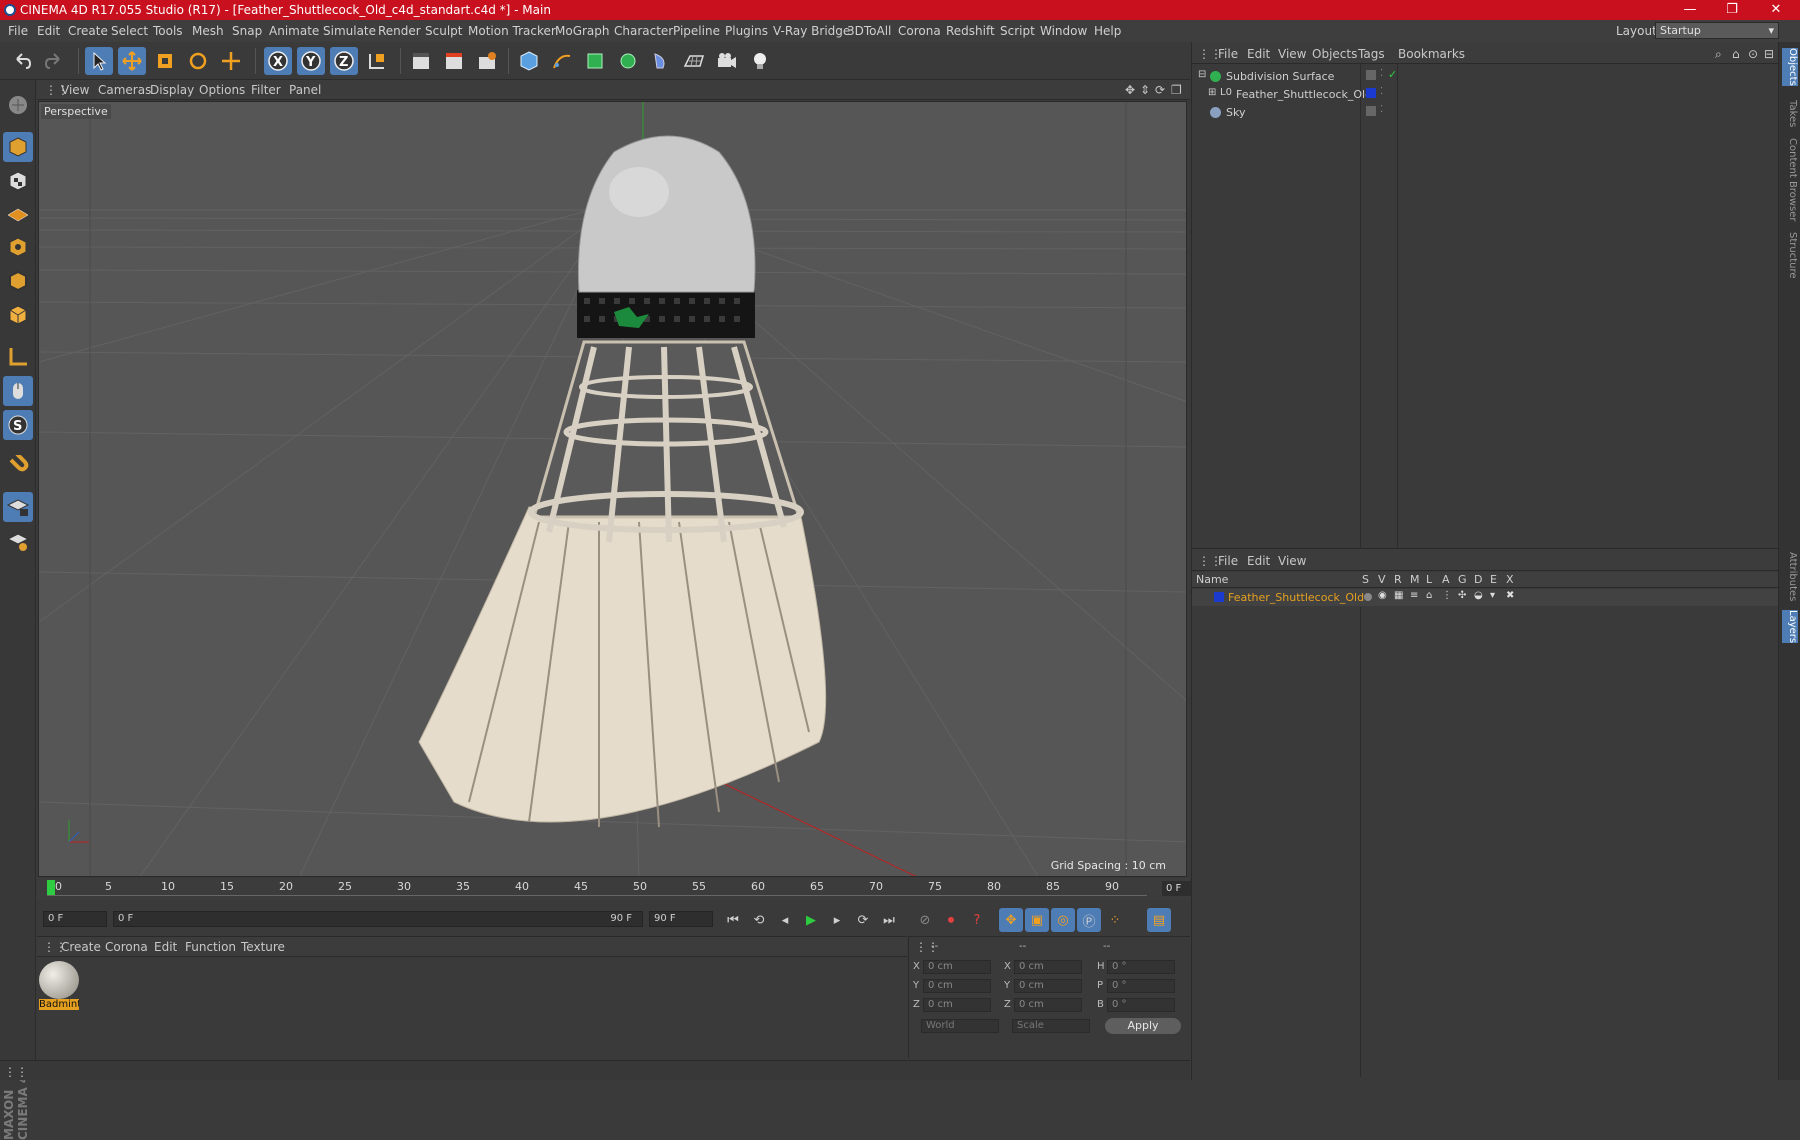 This screenshot has width=1800, height=1140. Describe the element at coordinates (421, 61) in the screenshot. I see `render-view-button` at that location.